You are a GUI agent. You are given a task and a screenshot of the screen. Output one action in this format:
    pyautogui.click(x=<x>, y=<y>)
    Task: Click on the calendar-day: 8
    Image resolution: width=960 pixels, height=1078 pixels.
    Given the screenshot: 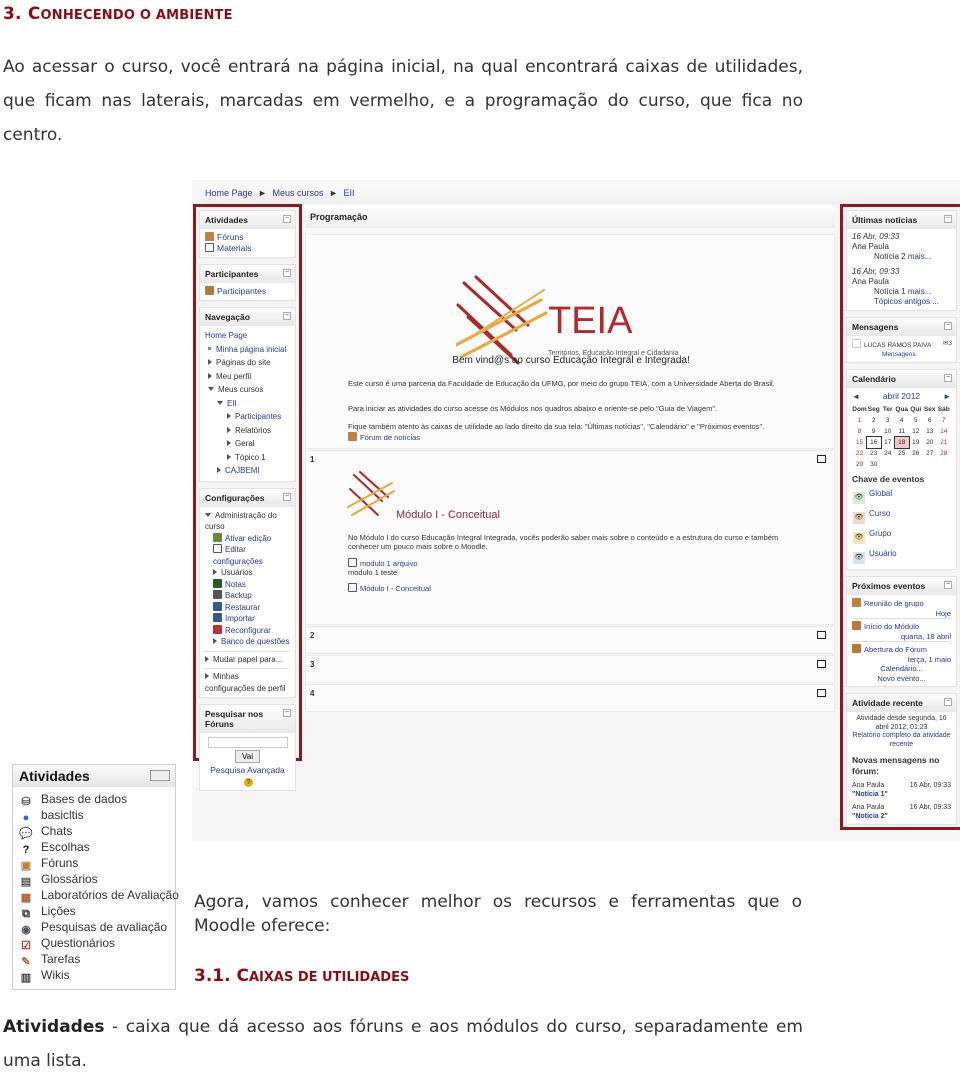 What is the action you would take?
    pyautogui.click(x=859, y=431)
    